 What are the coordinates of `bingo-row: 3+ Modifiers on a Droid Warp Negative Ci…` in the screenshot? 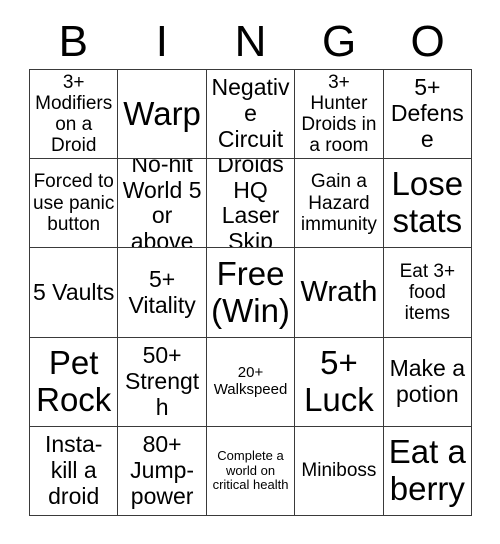 It's located at (251, 115).